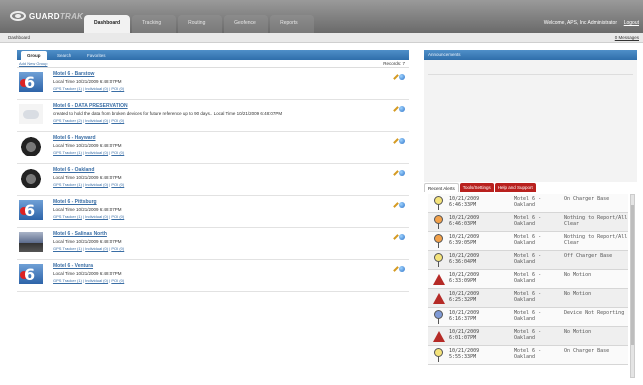 The width and height of the screenshot is (643, 385). Describe the element at coordinates (34, 55) in the screenshot. I see `subtab-group: Group` at that location.